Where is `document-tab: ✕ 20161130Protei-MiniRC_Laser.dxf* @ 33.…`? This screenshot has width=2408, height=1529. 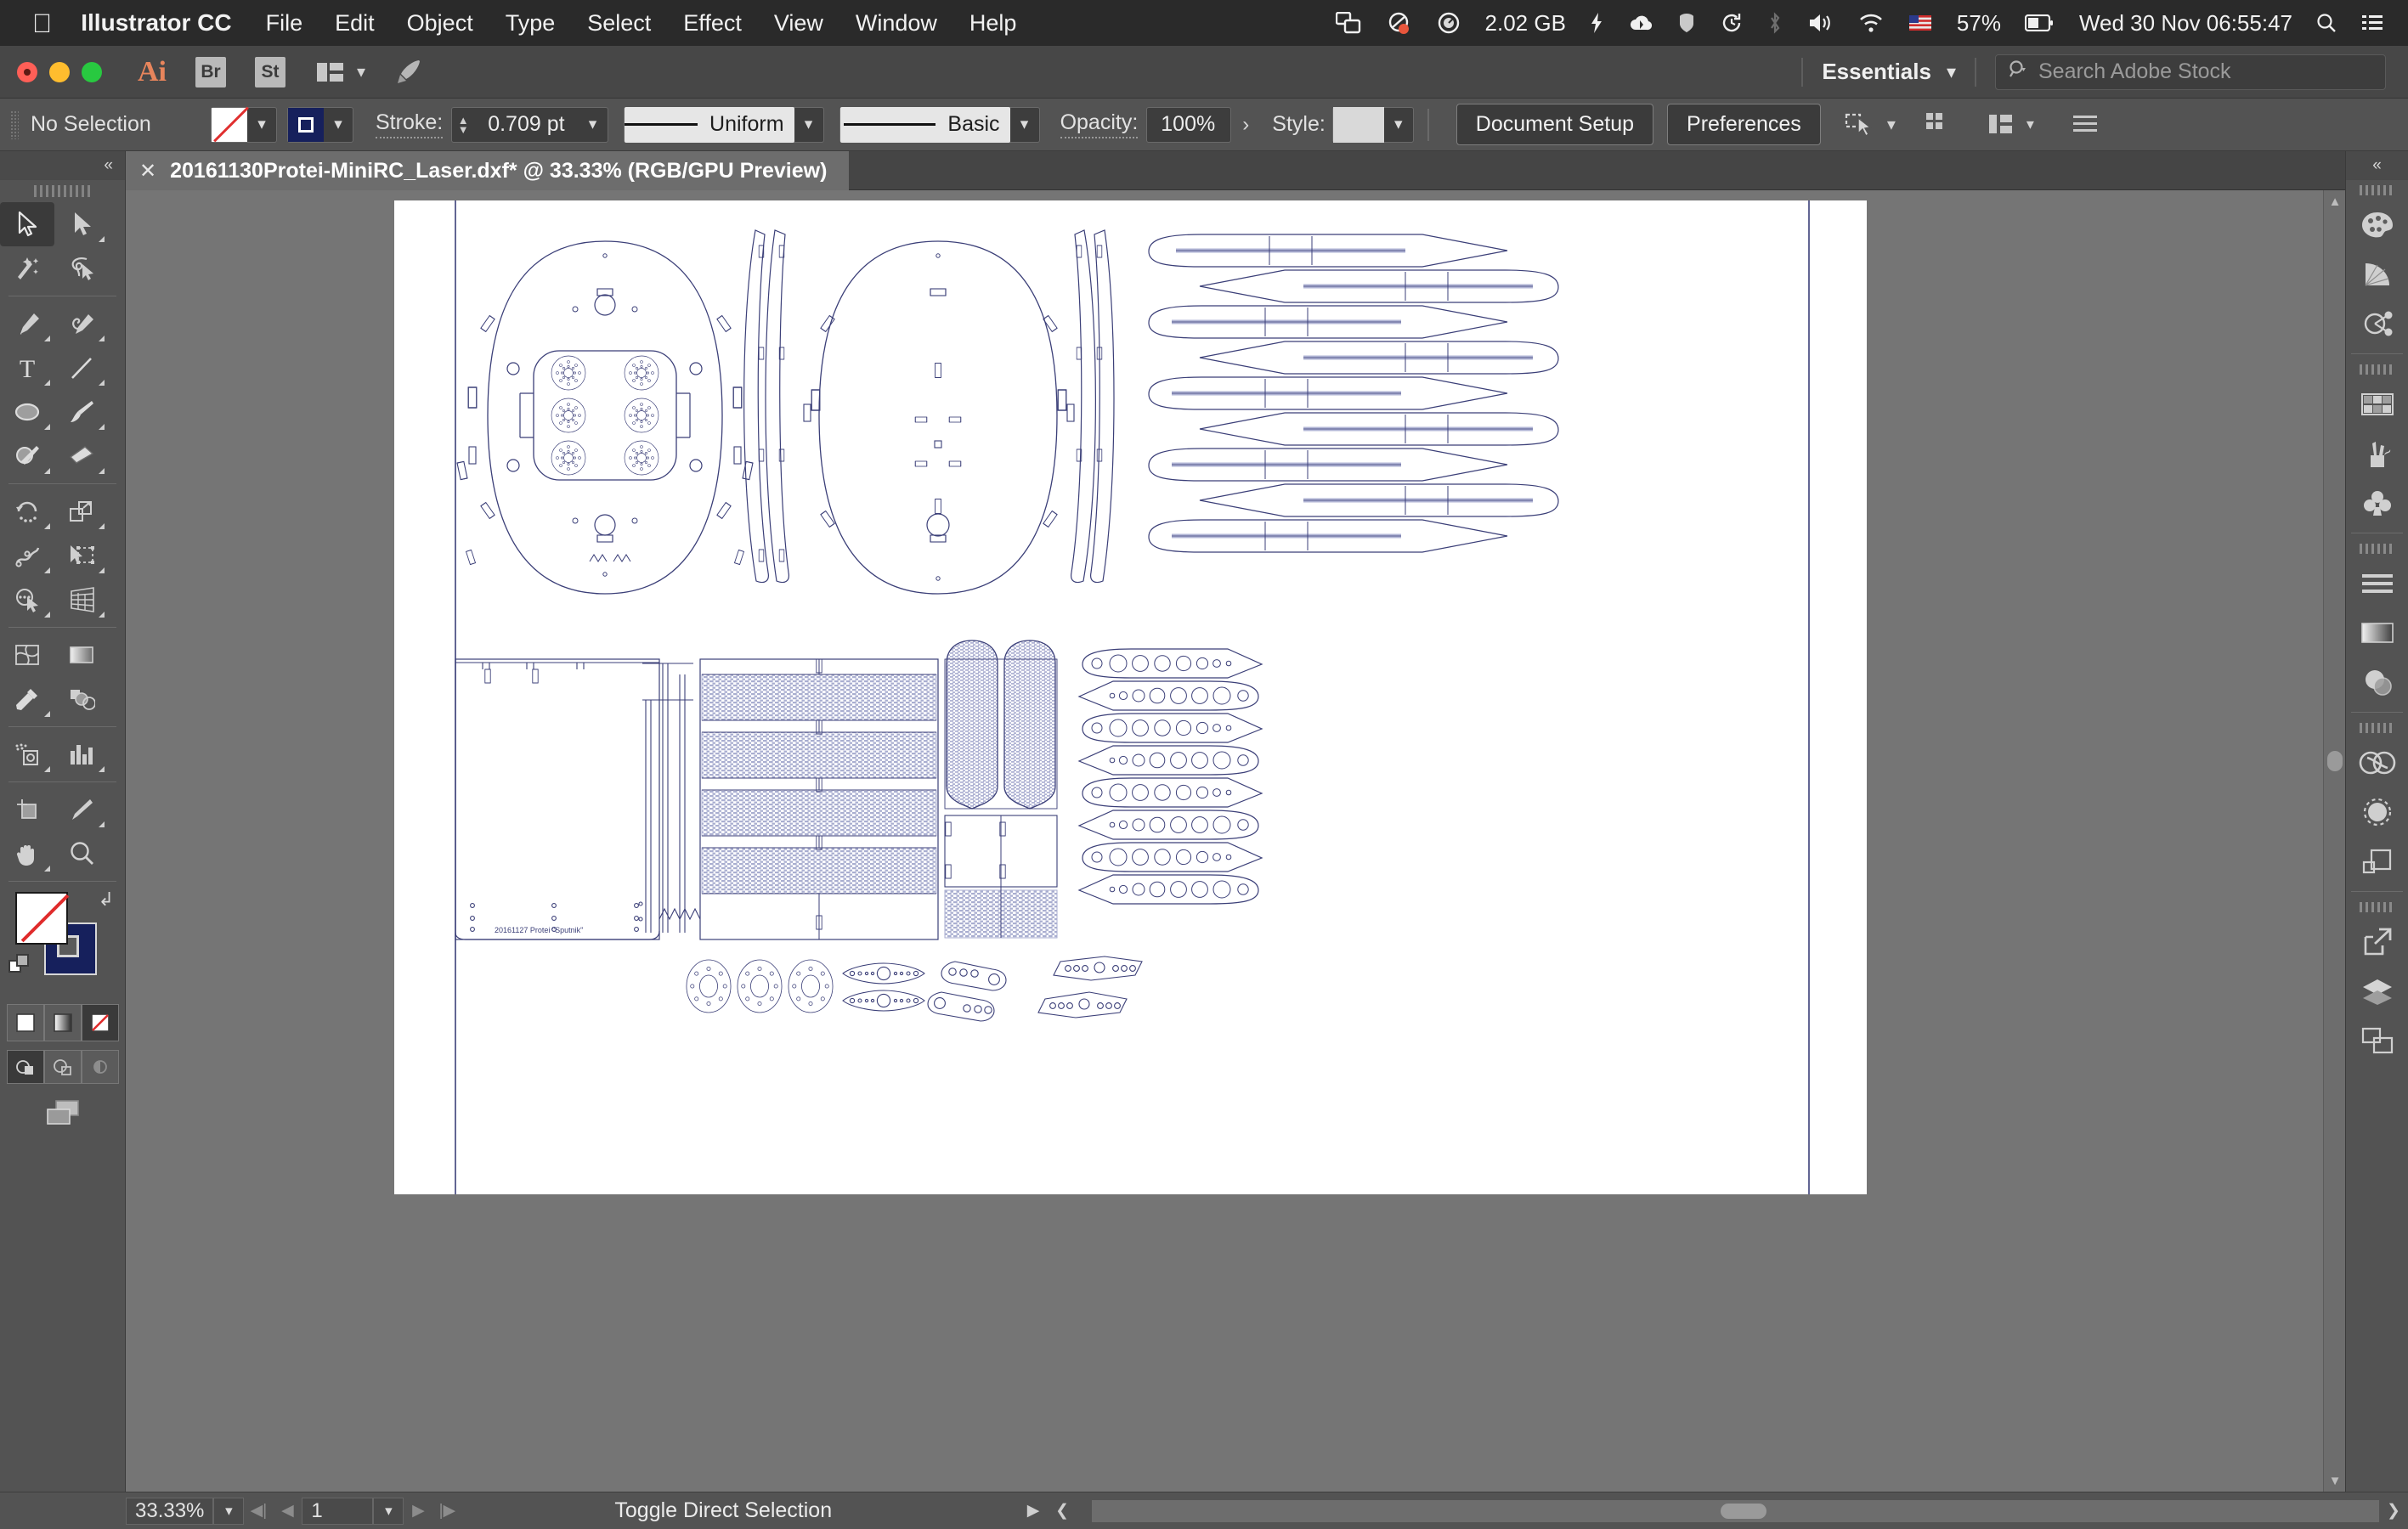
document-tab: ✕ 20161130Protei-MiniRC_Laser.dxf* @ 33.… is located at coordinates (488, 170).